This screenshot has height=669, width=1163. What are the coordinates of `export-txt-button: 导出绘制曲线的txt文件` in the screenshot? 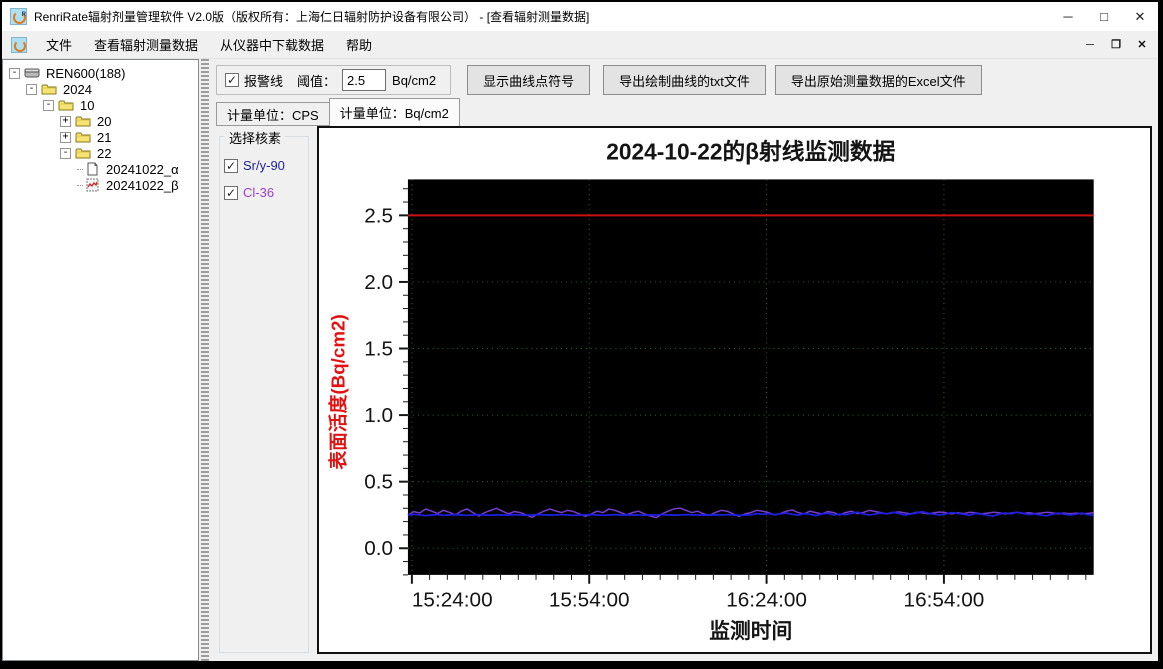 It's located at (684, 80).